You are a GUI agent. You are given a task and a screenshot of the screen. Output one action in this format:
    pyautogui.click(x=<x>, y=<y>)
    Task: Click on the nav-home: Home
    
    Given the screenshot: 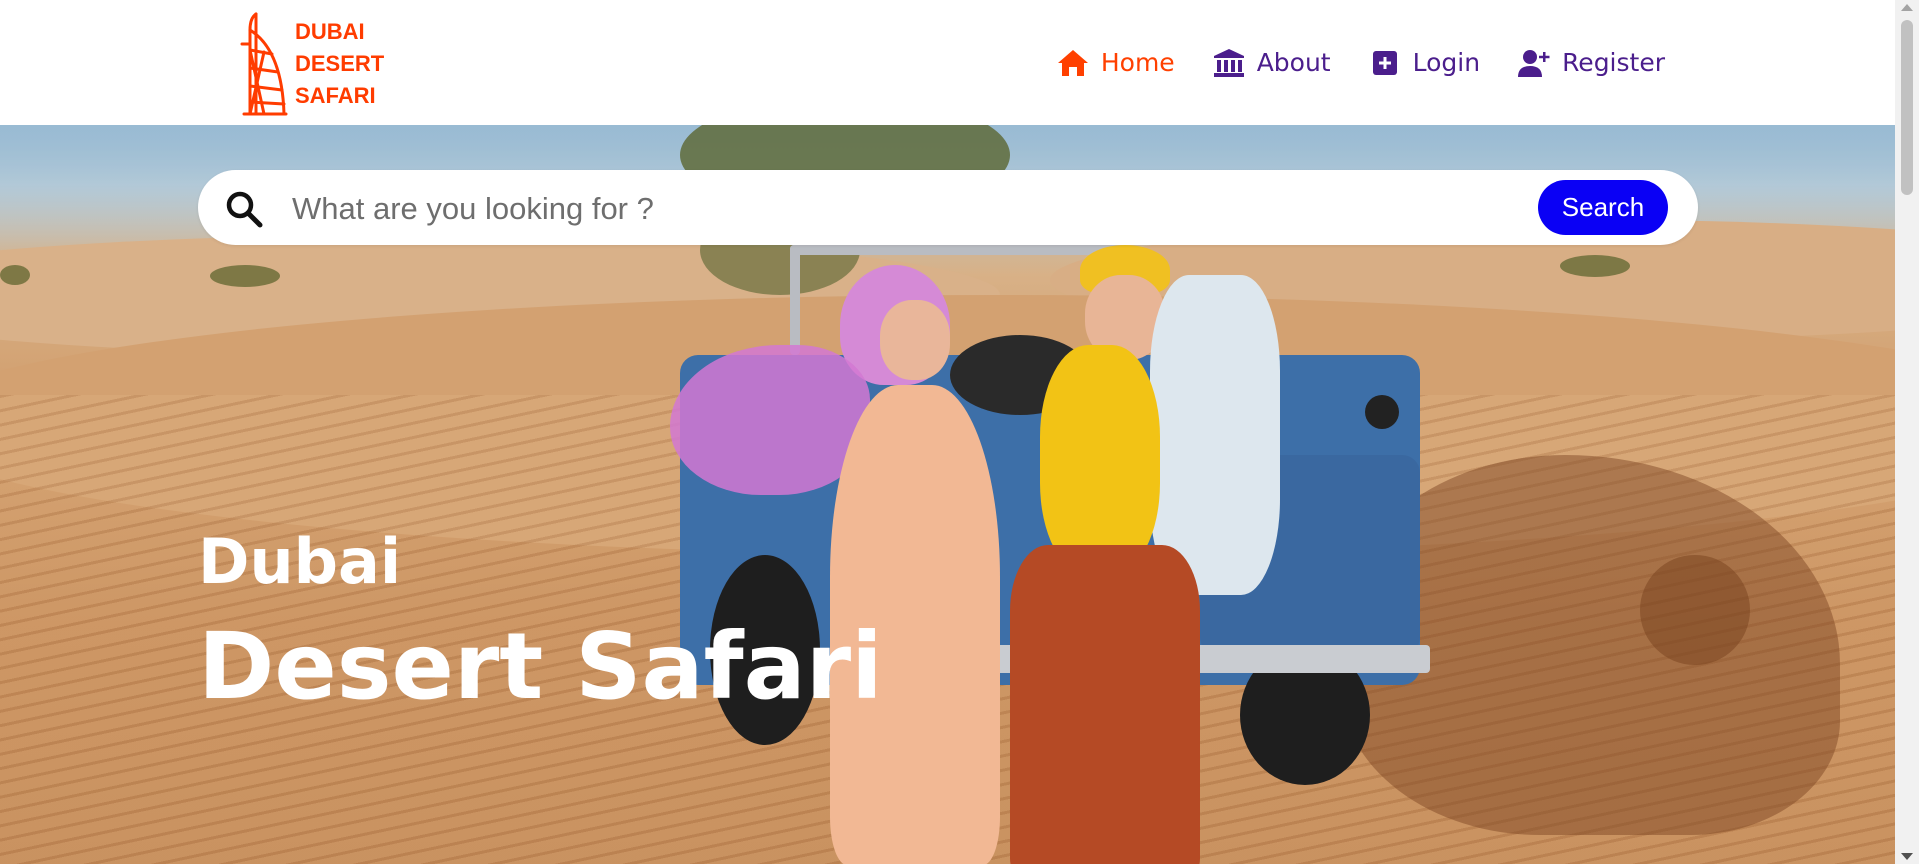 What is the action you would take?
    pyautogui.click(x=1116, y=63)
    